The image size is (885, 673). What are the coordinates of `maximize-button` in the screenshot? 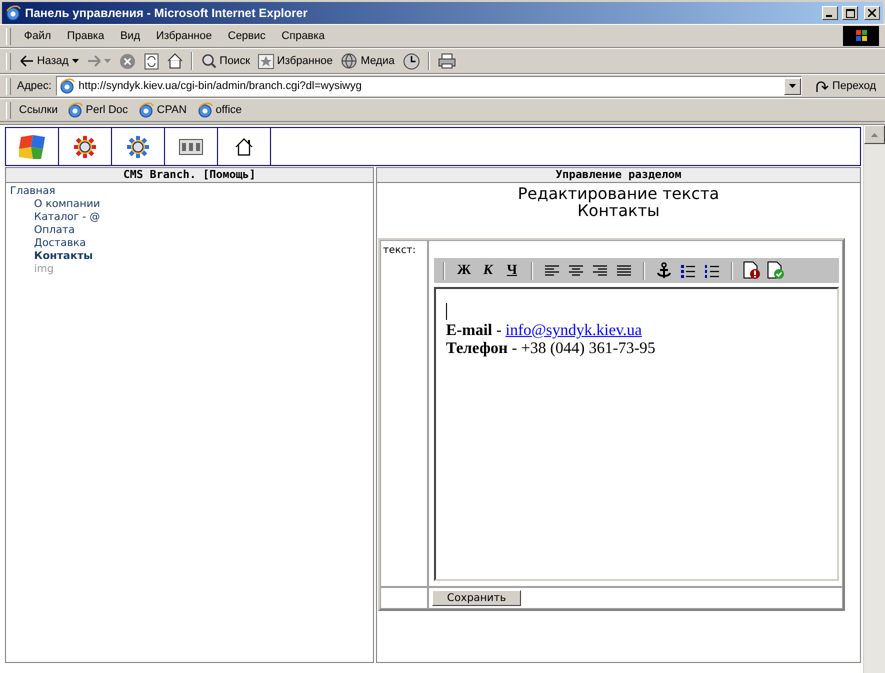 It's located at (850, 13).